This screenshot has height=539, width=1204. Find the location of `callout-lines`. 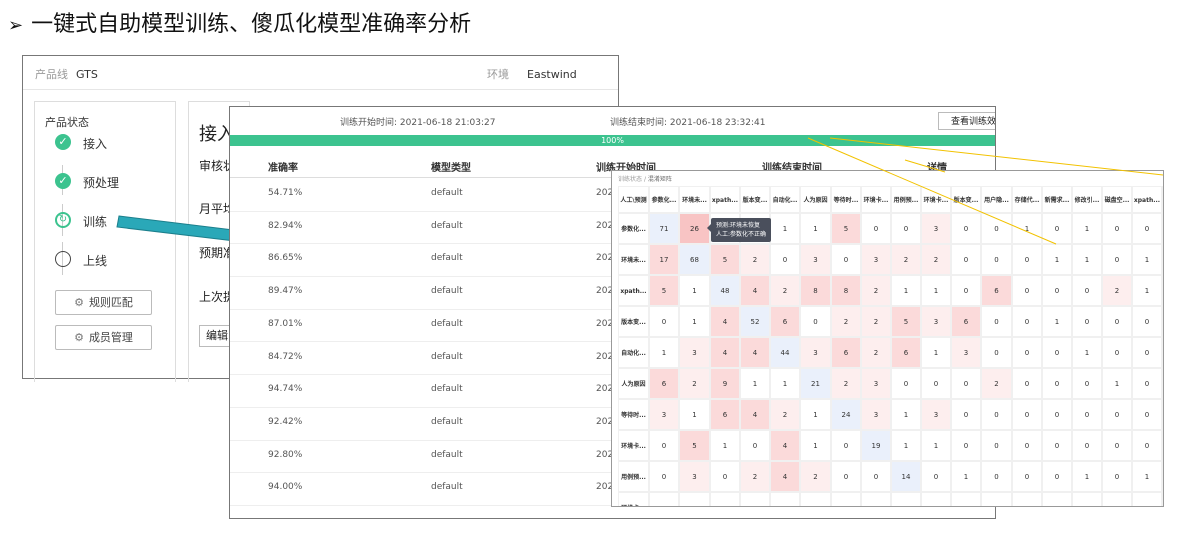

callout-lines is located at coordinates (985, 191).